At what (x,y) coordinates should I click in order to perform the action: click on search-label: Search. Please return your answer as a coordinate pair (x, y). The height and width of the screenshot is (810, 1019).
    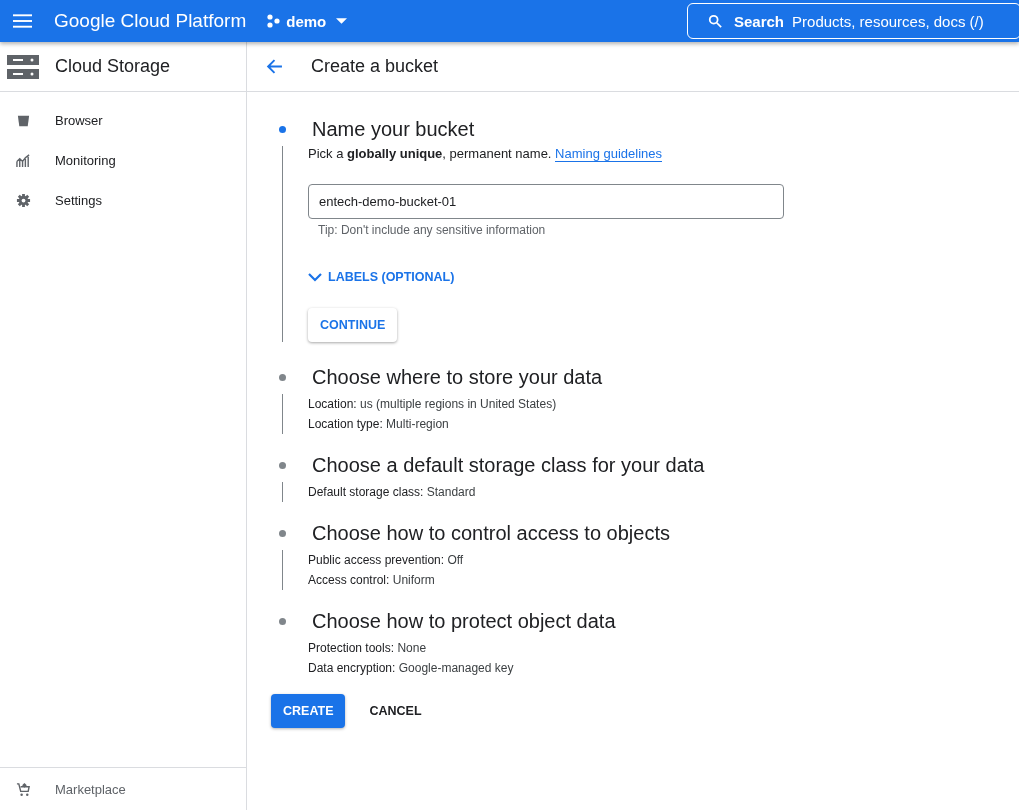
    Looking at the image, I should click on (759, 21).